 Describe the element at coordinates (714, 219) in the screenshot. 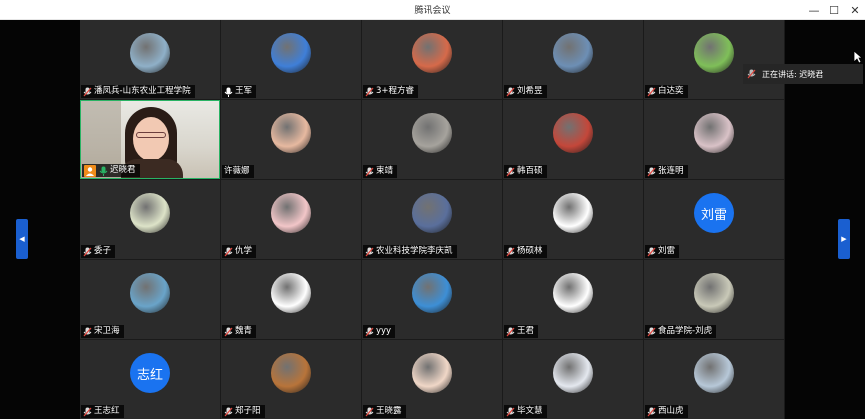

I see `participant-tile: 刘雷 刘雷` at that location.